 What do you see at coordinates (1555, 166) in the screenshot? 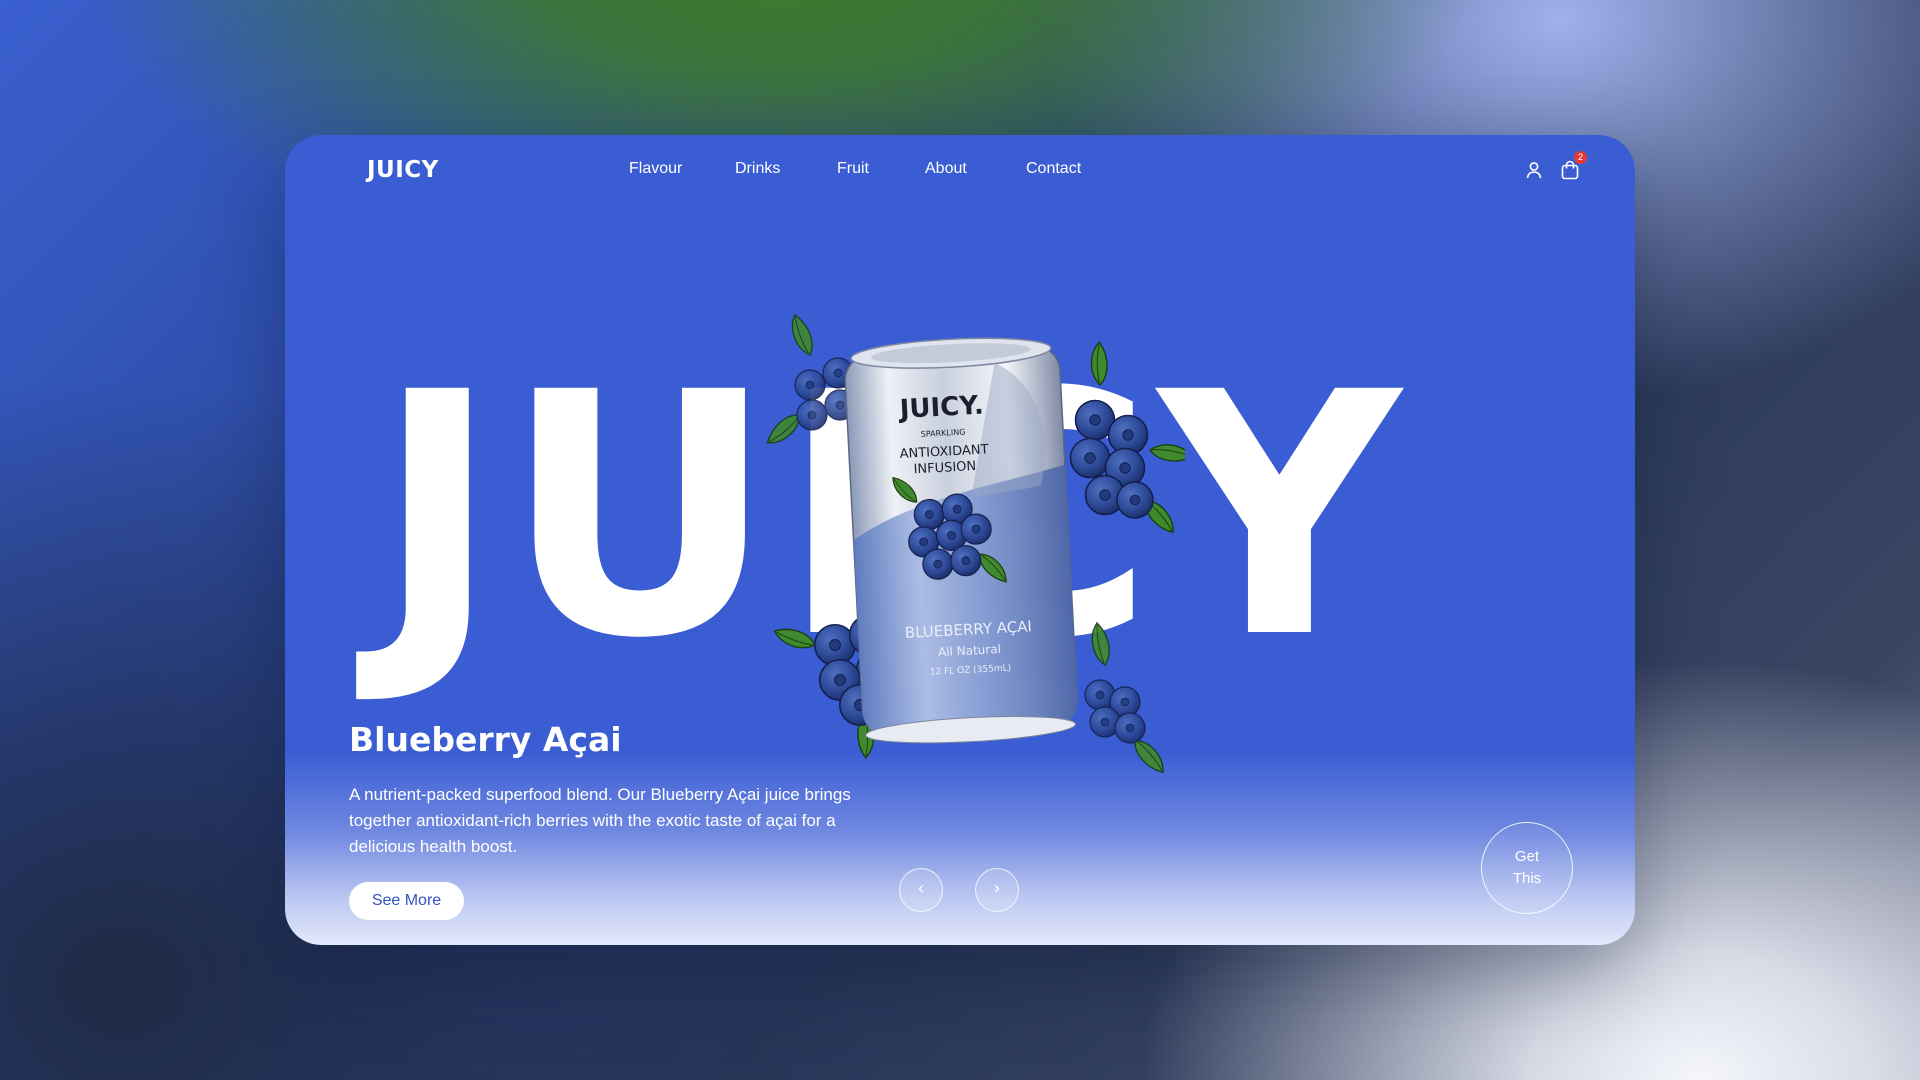
I see `header-icons: 2` at bounding box center [1555, 166].